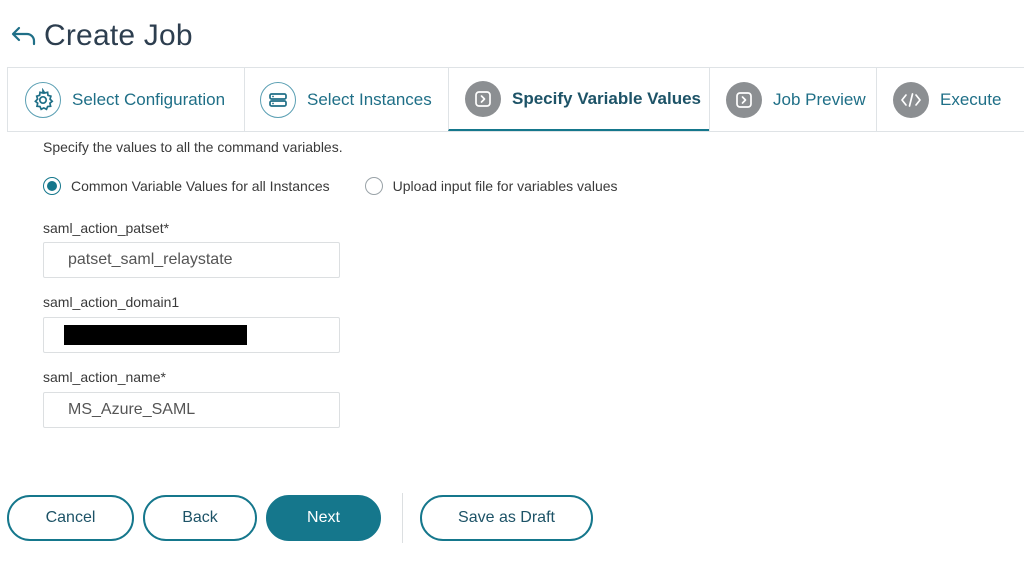 The image size is (1024, 580). I want to click on page-header: Create Job, so click(100, 36).